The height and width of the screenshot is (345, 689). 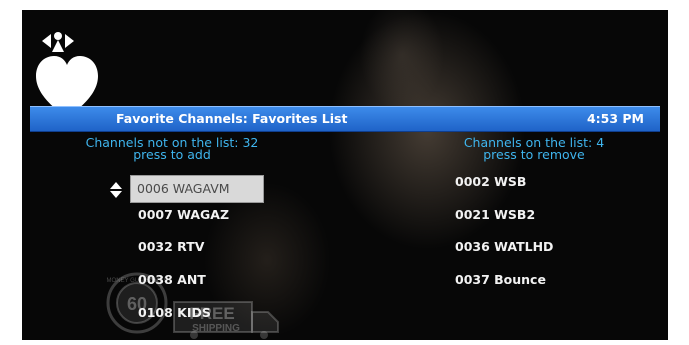 I want to click on up-down-arrows-icon, so click(x=116, y=190).